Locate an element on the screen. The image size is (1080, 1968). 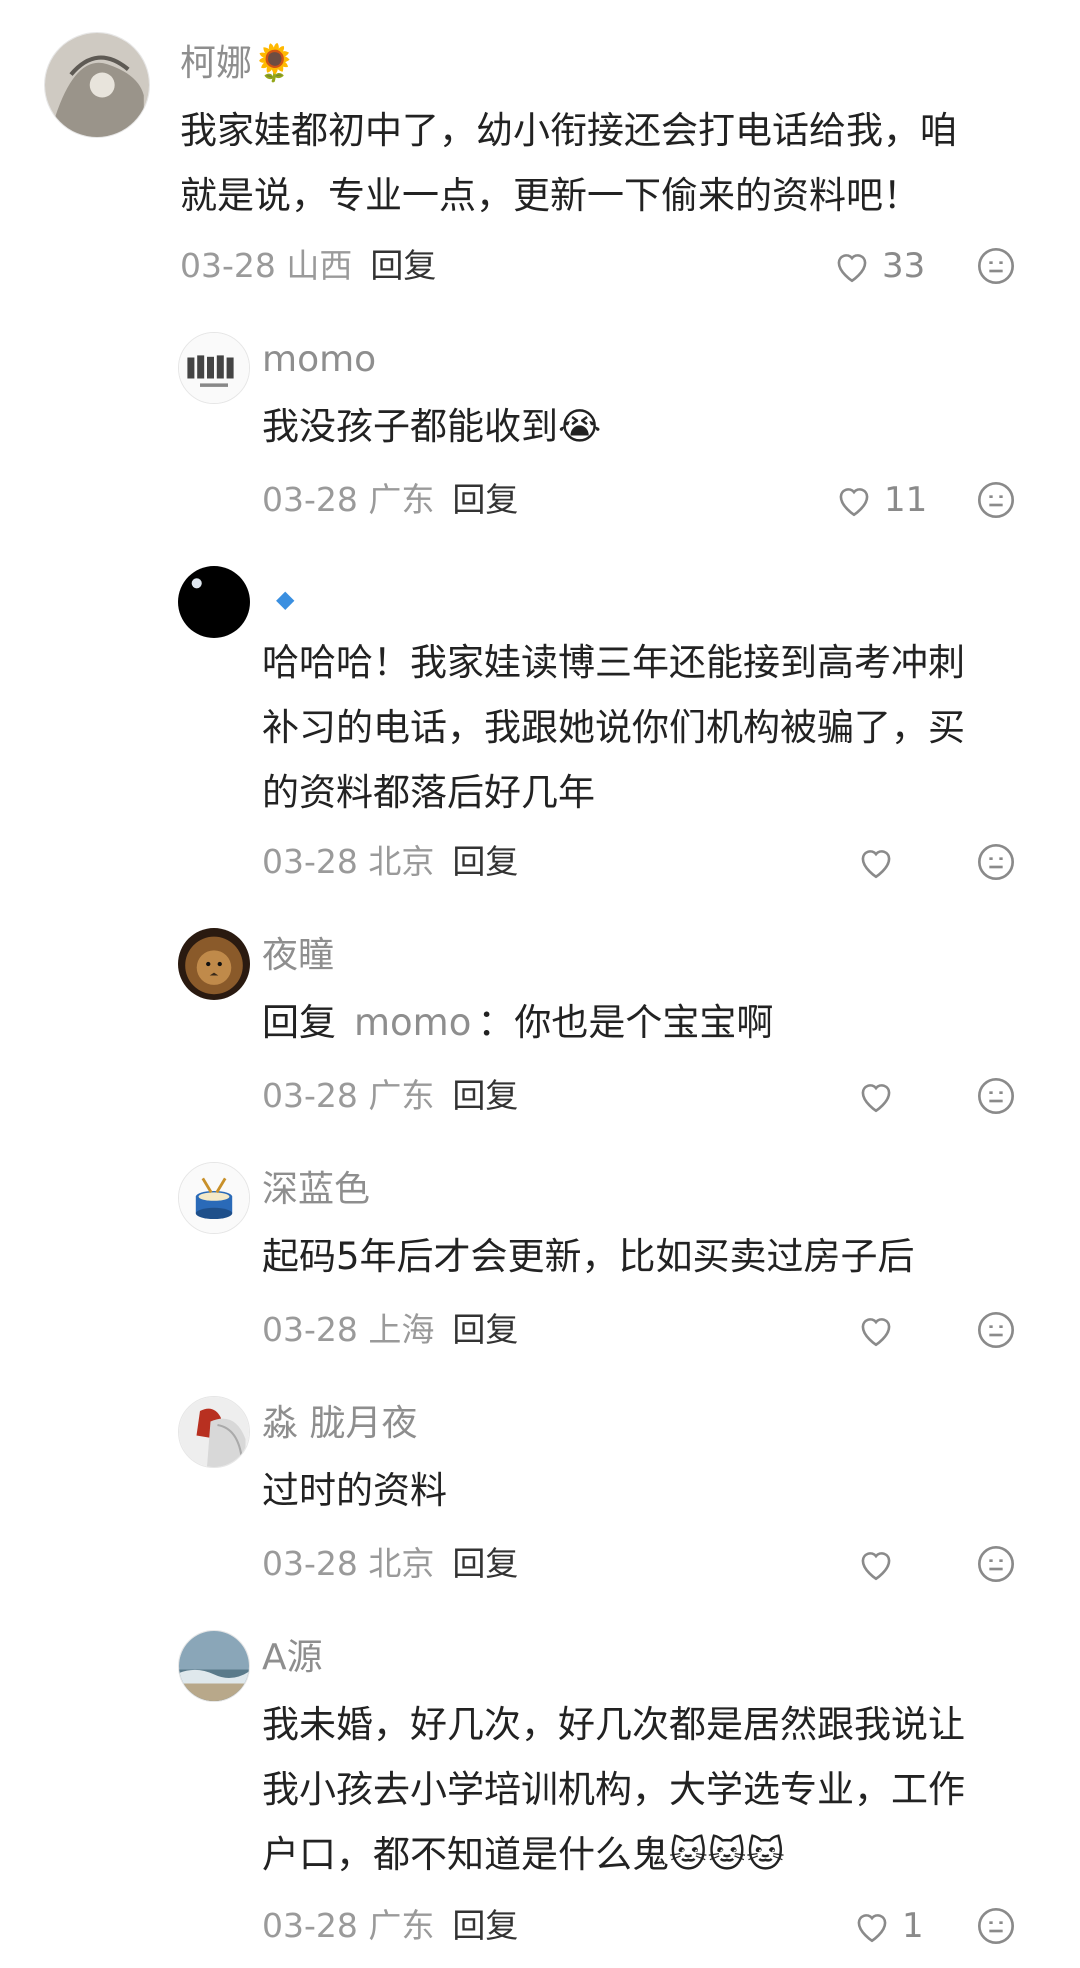
username: 深蓝色 is located at coordinates (316, 1190).